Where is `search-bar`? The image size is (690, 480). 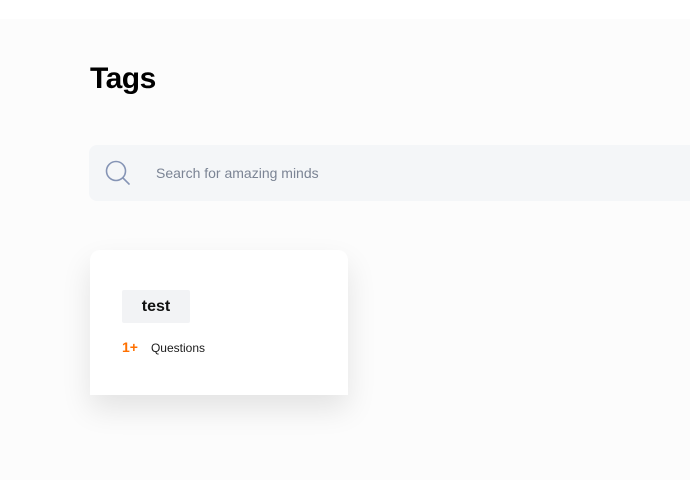
search-bar is located at coordinates (389, 173).